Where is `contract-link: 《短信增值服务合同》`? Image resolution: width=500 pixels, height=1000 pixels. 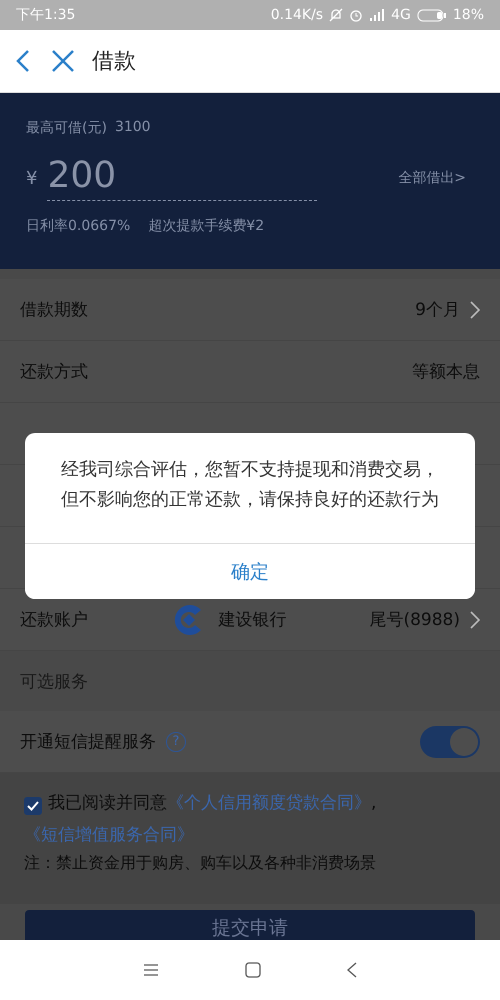 contract-link: 《短信增值服务合同》 is located at coordinates (109, 835).